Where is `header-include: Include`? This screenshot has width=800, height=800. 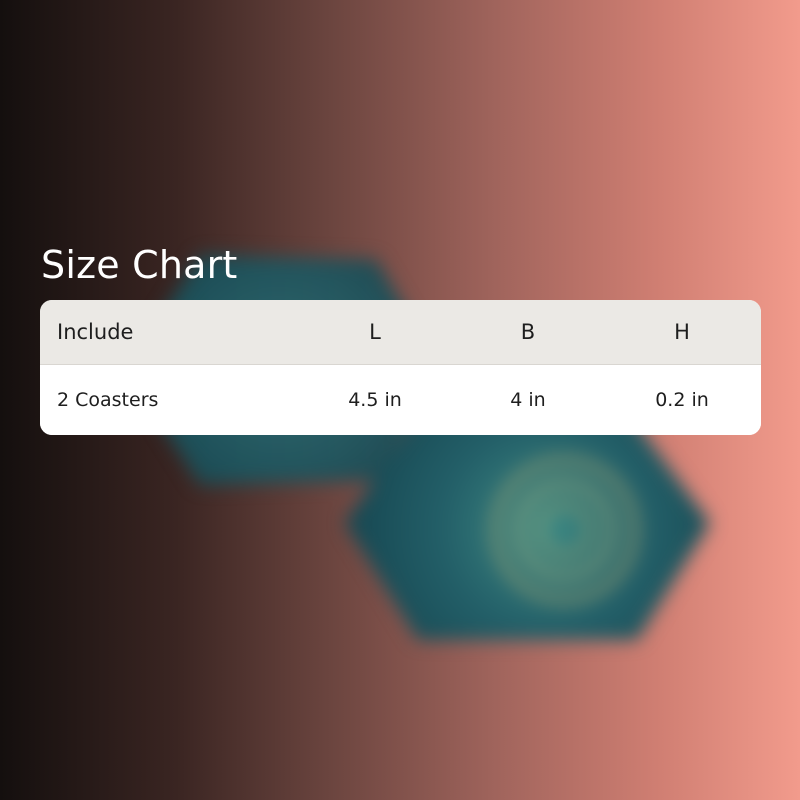 header-include: Include is located at coordinates (95, 332).